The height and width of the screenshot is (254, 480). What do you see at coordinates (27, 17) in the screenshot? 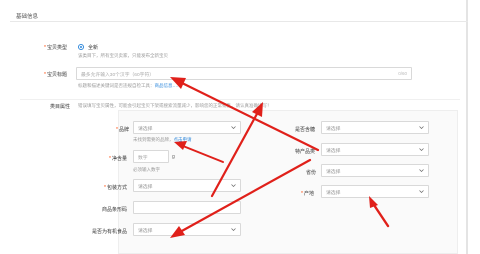
I see `section-title: 基础信息` at bounding box center [27, 17].